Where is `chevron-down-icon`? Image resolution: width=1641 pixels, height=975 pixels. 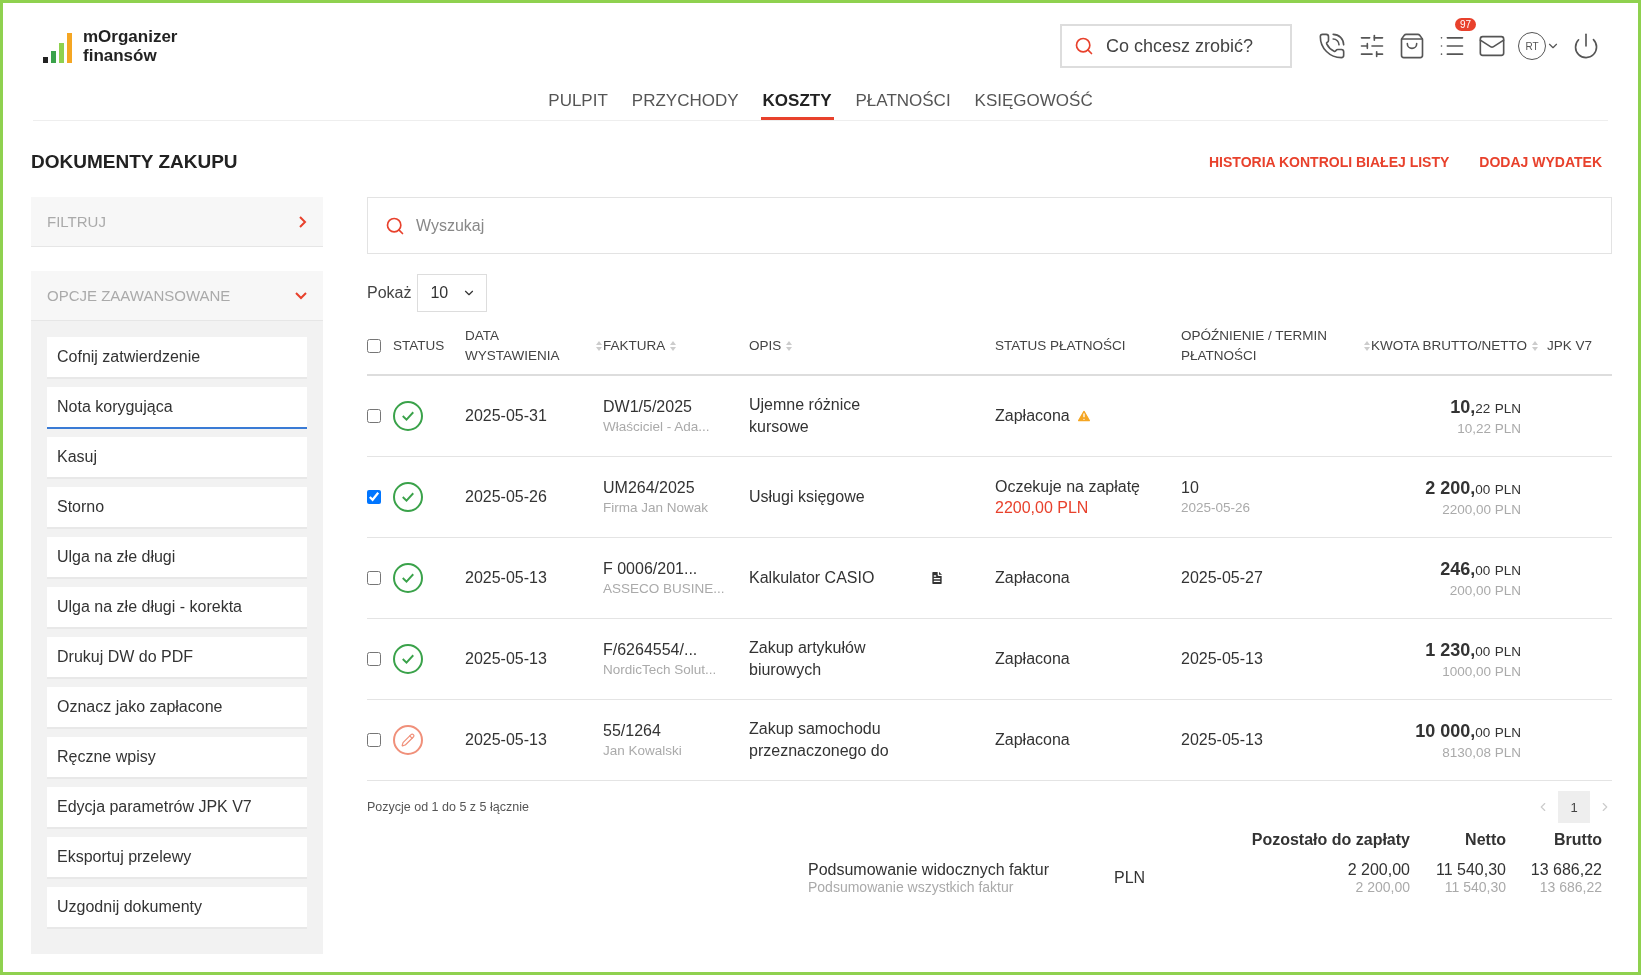 chevron-down-icon is located at coordinates (301, 295).